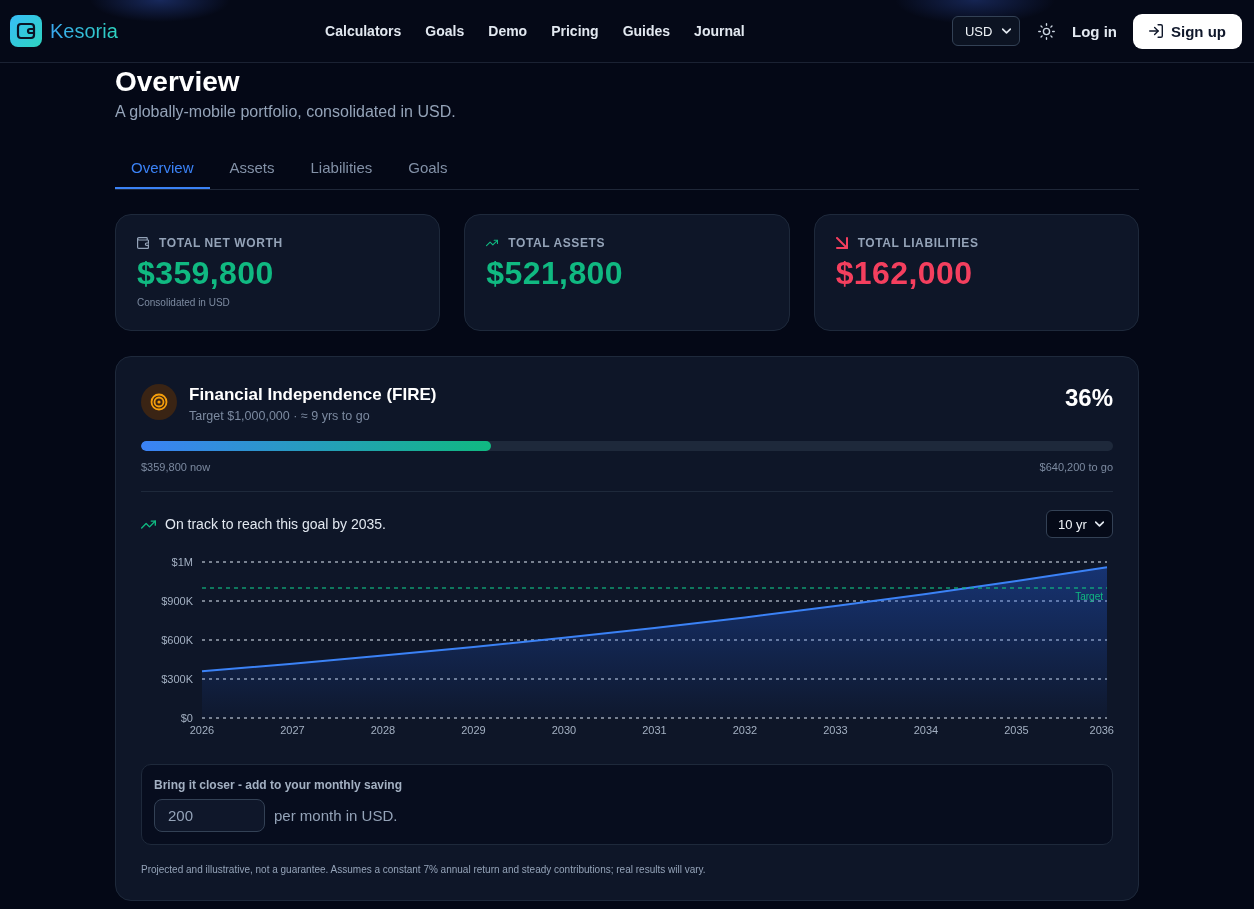 This screenshot has width=1254, height=909. I want to click on nav-link: Guides, so click(646, 31).